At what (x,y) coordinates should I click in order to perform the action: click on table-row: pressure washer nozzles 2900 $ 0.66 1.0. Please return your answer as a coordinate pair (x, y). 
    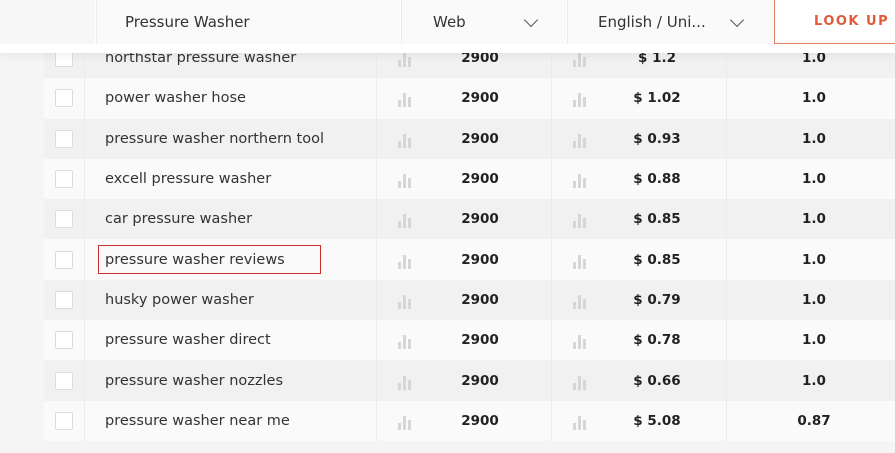
    Looking at the image, I should click on (469, 380).